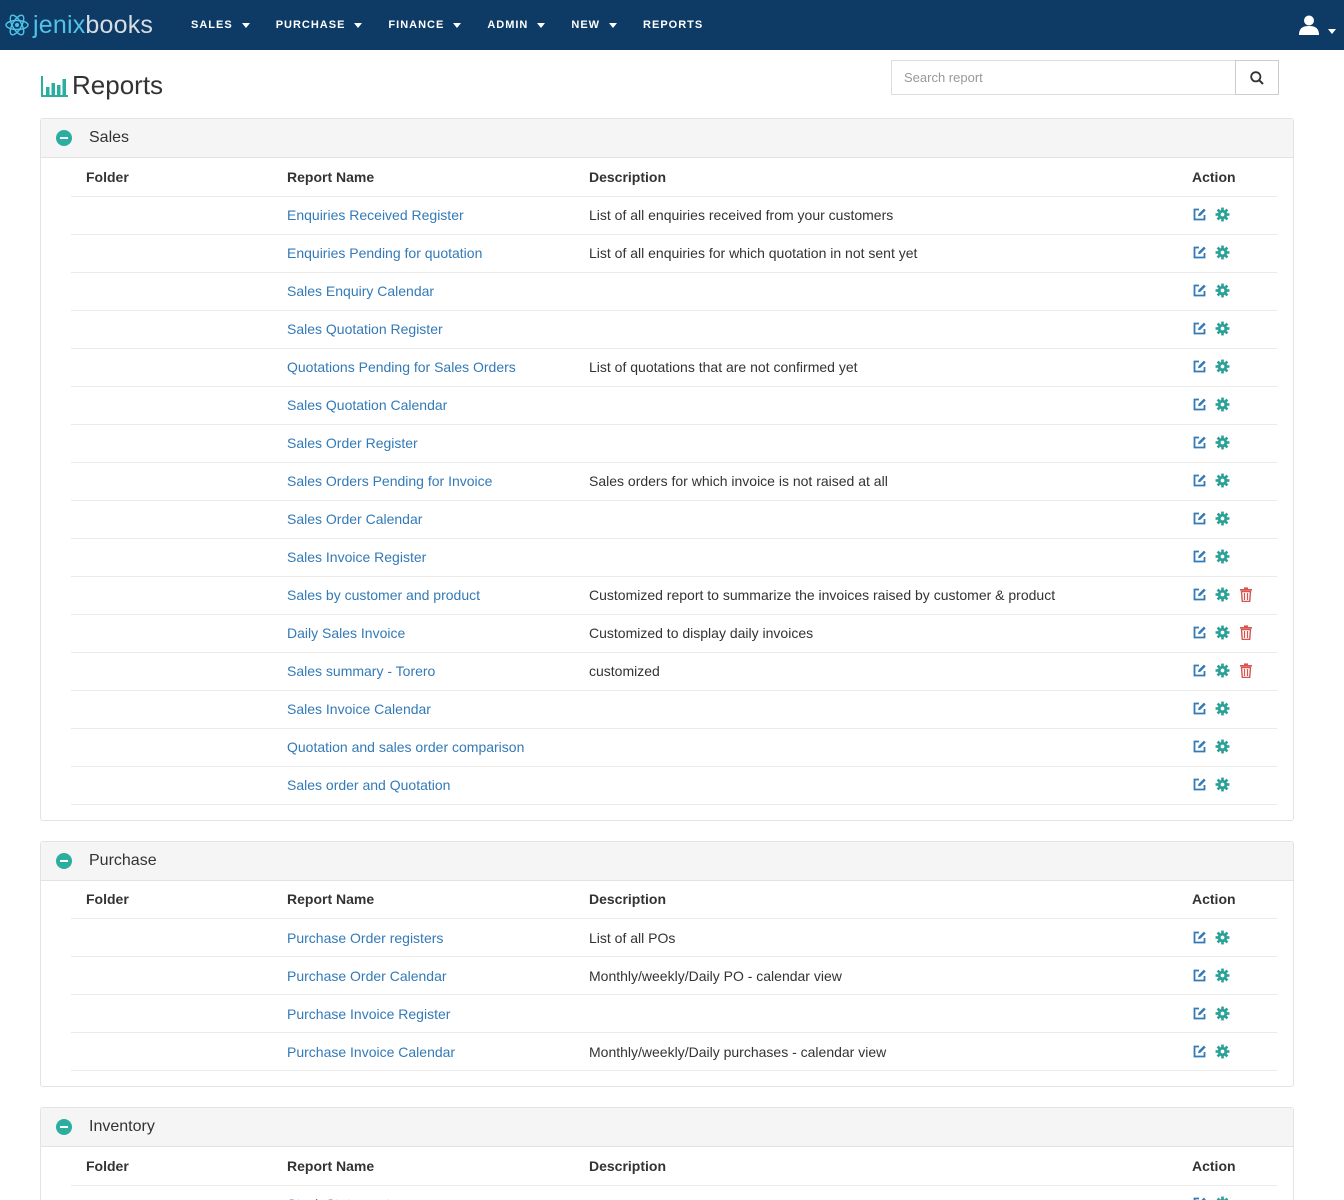 Image resolution: width=1344 pixels, height=1200 pixels. I want to click on report-link: Sales Invoice Calendar, so click(359, 709).